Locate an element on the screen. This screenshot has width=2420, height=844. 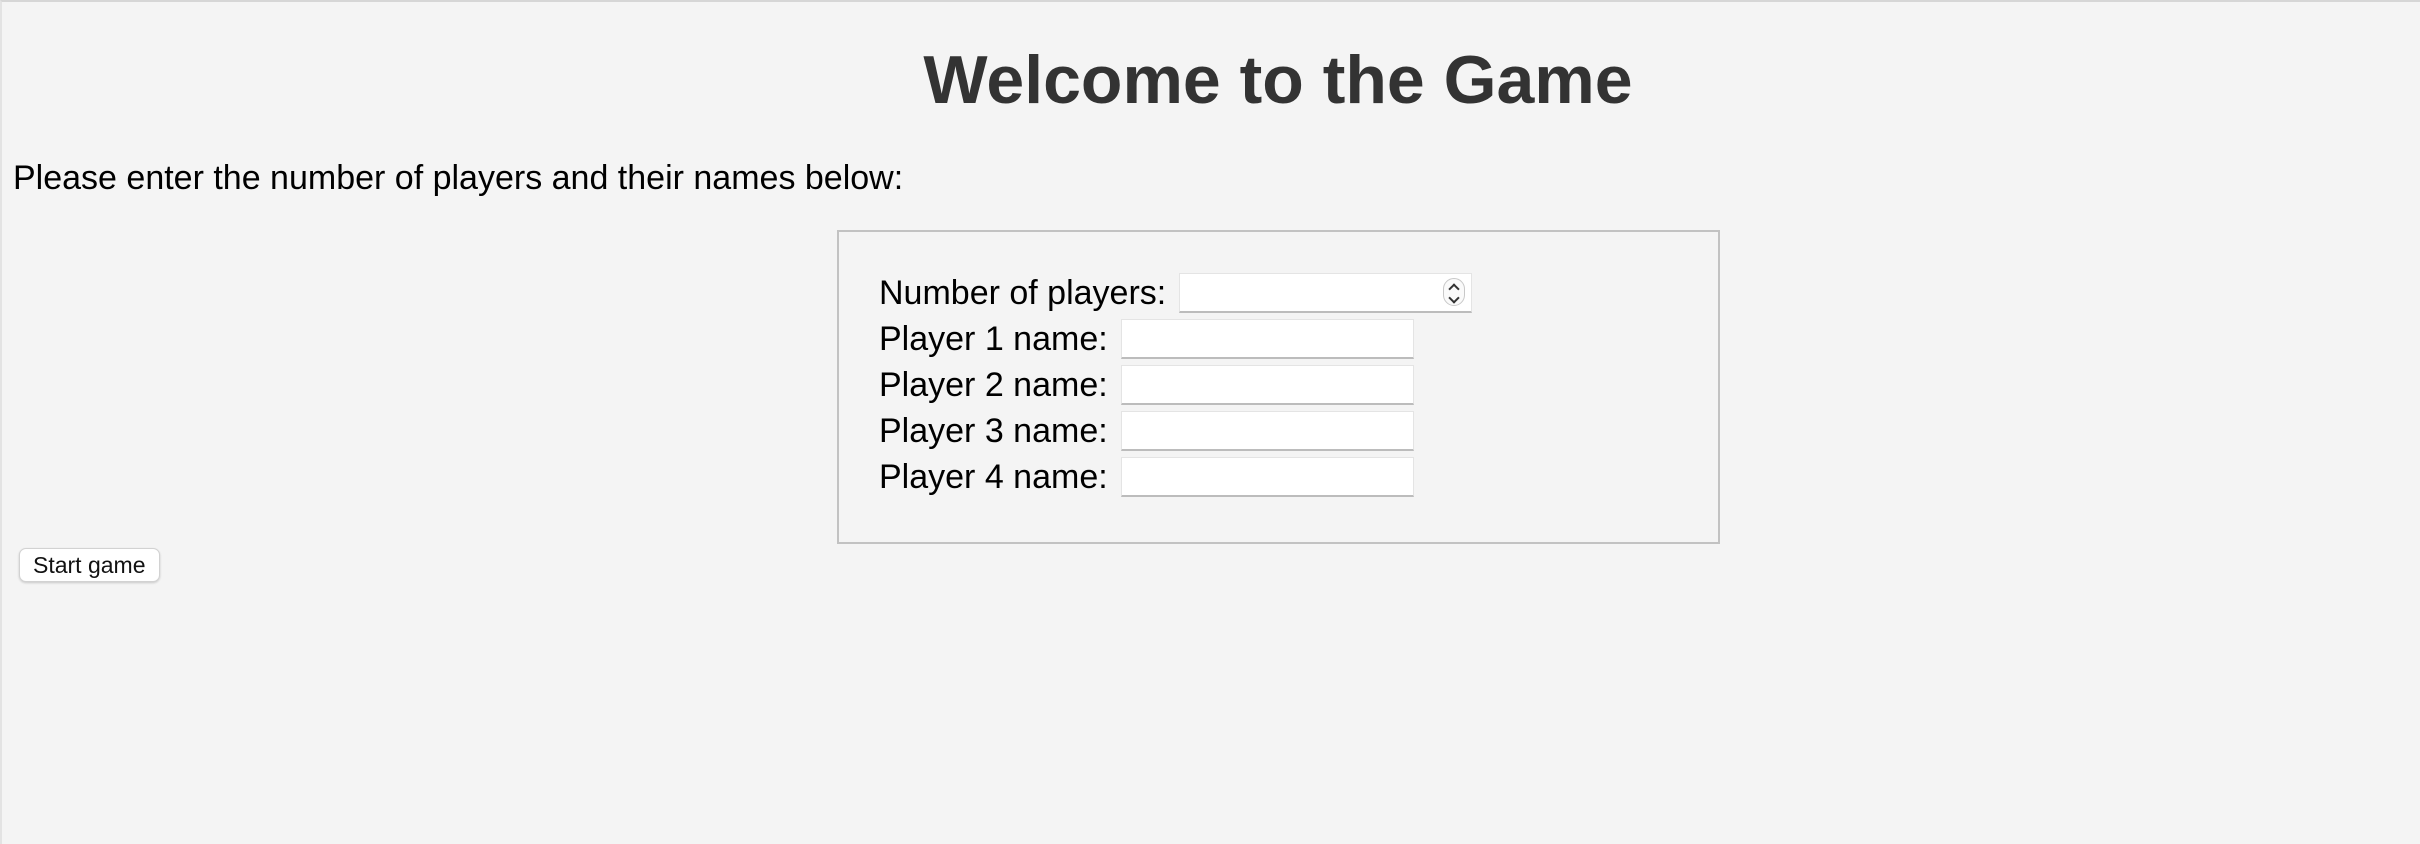
player-1-name-input is located at coordinates (1267, 339).